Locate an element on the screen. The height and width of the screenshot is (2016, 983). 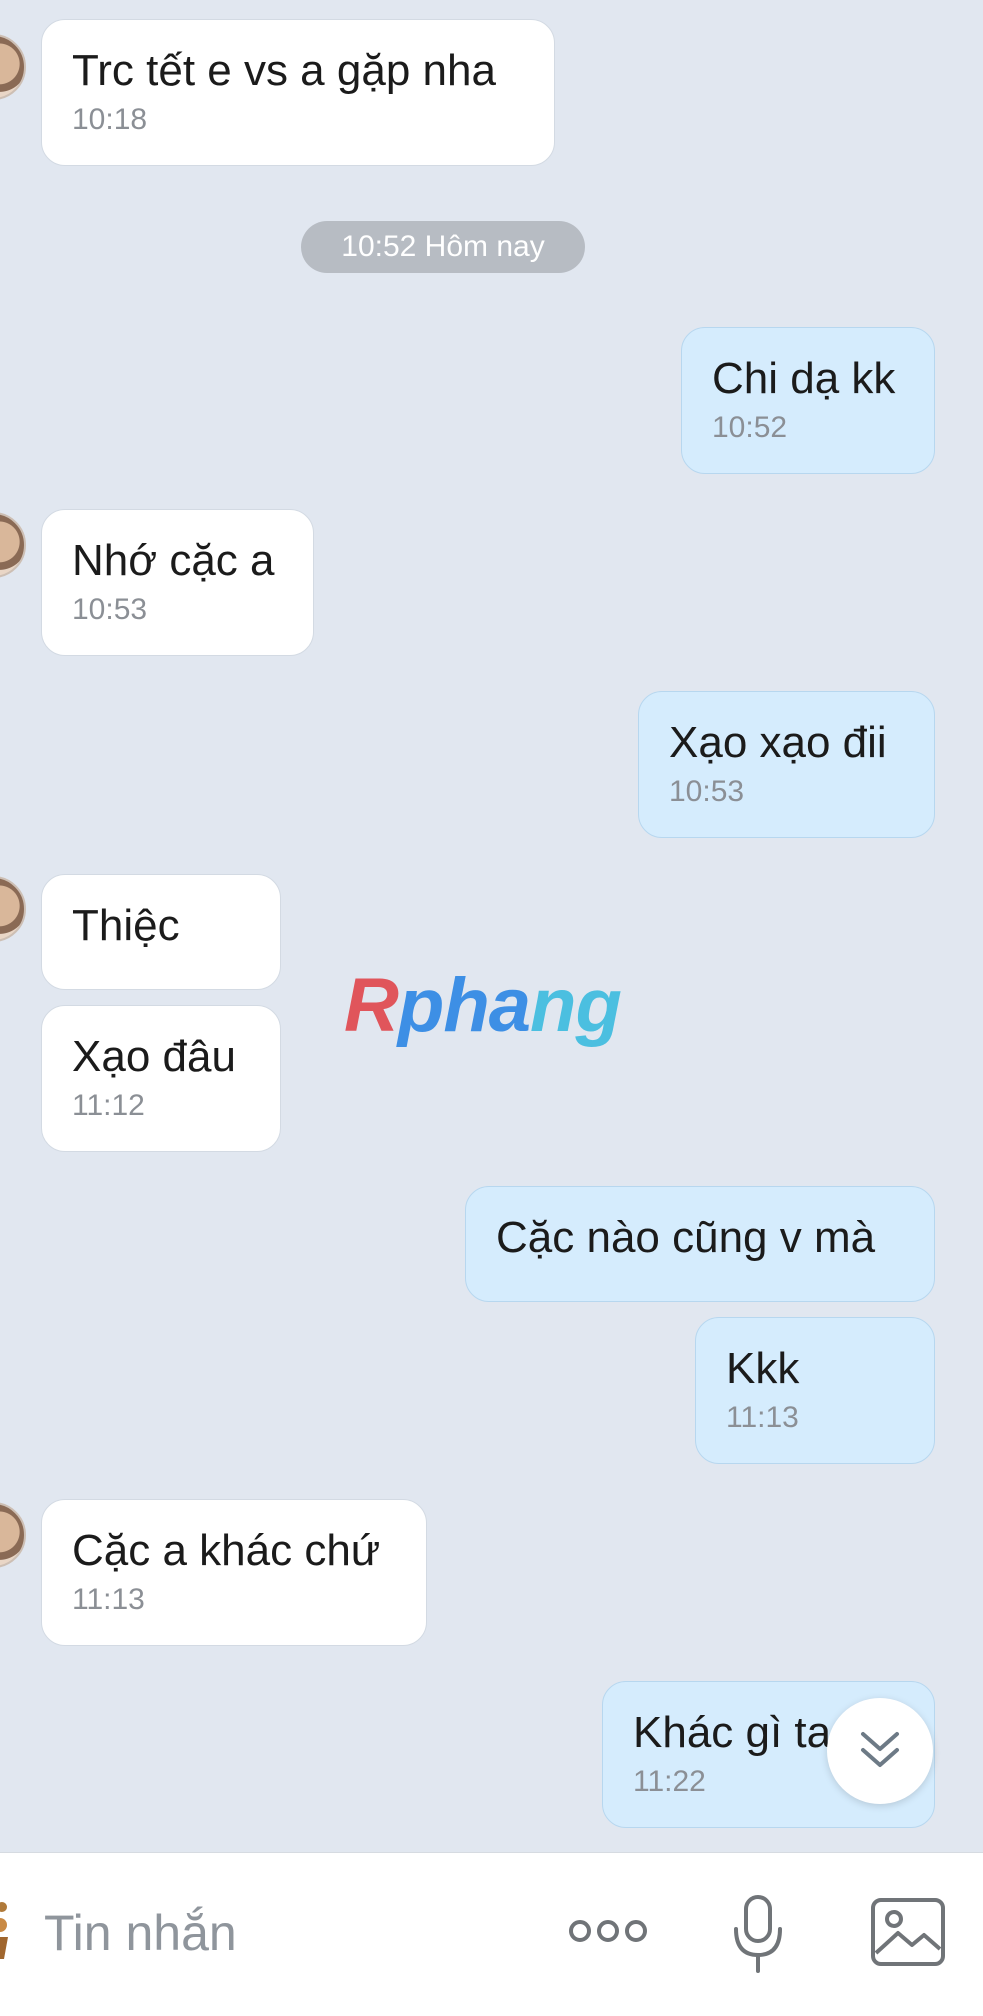
message-bubble-outgoing: Kkk 11:13 is located at coordinates (815, 1390).